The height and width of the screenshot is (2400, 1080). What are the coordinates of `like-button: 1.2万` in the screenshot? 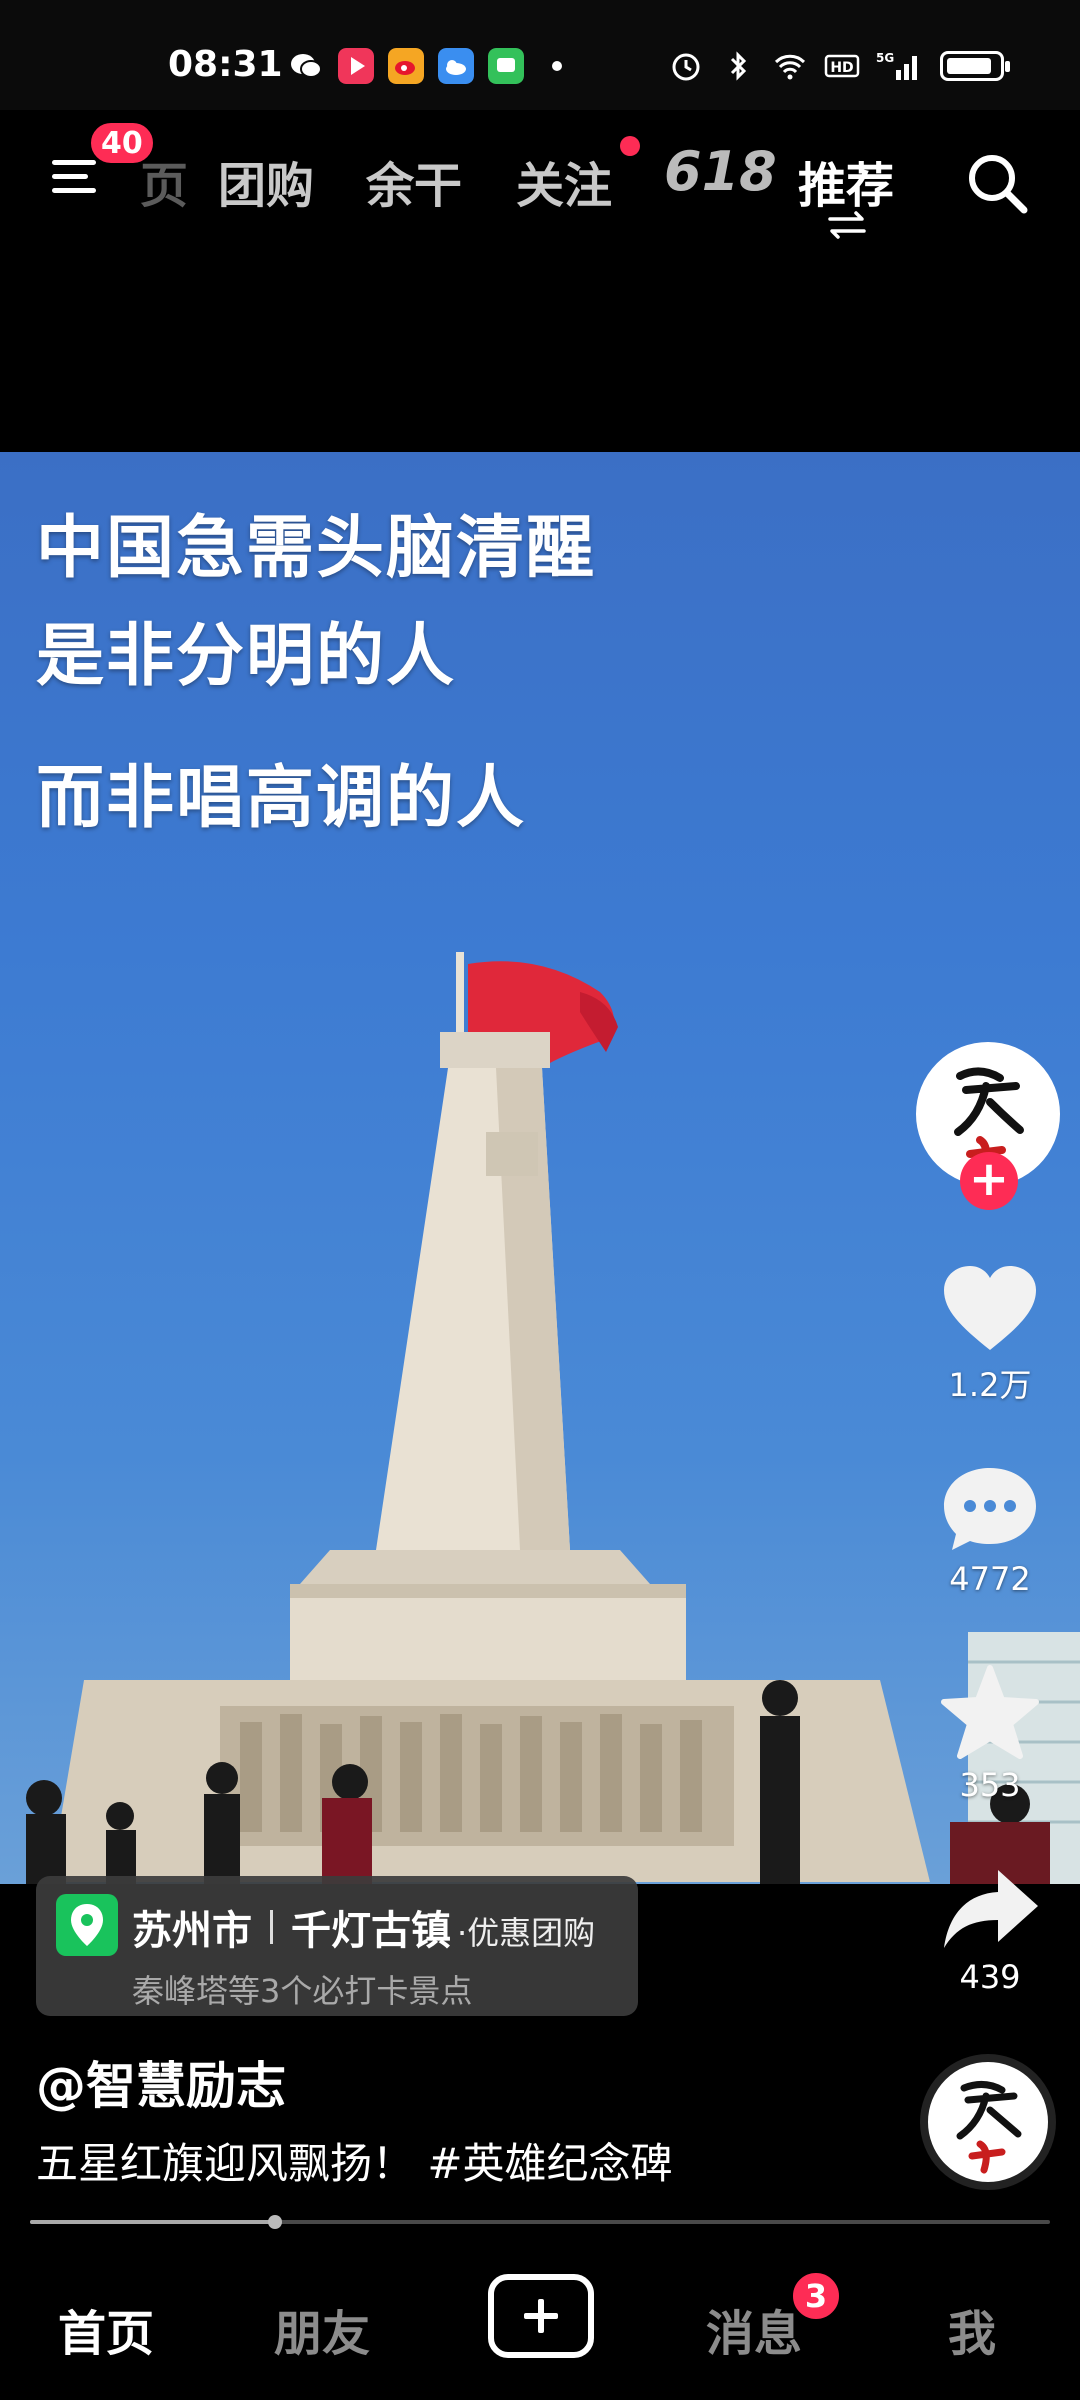 It's located at (990, 1335).